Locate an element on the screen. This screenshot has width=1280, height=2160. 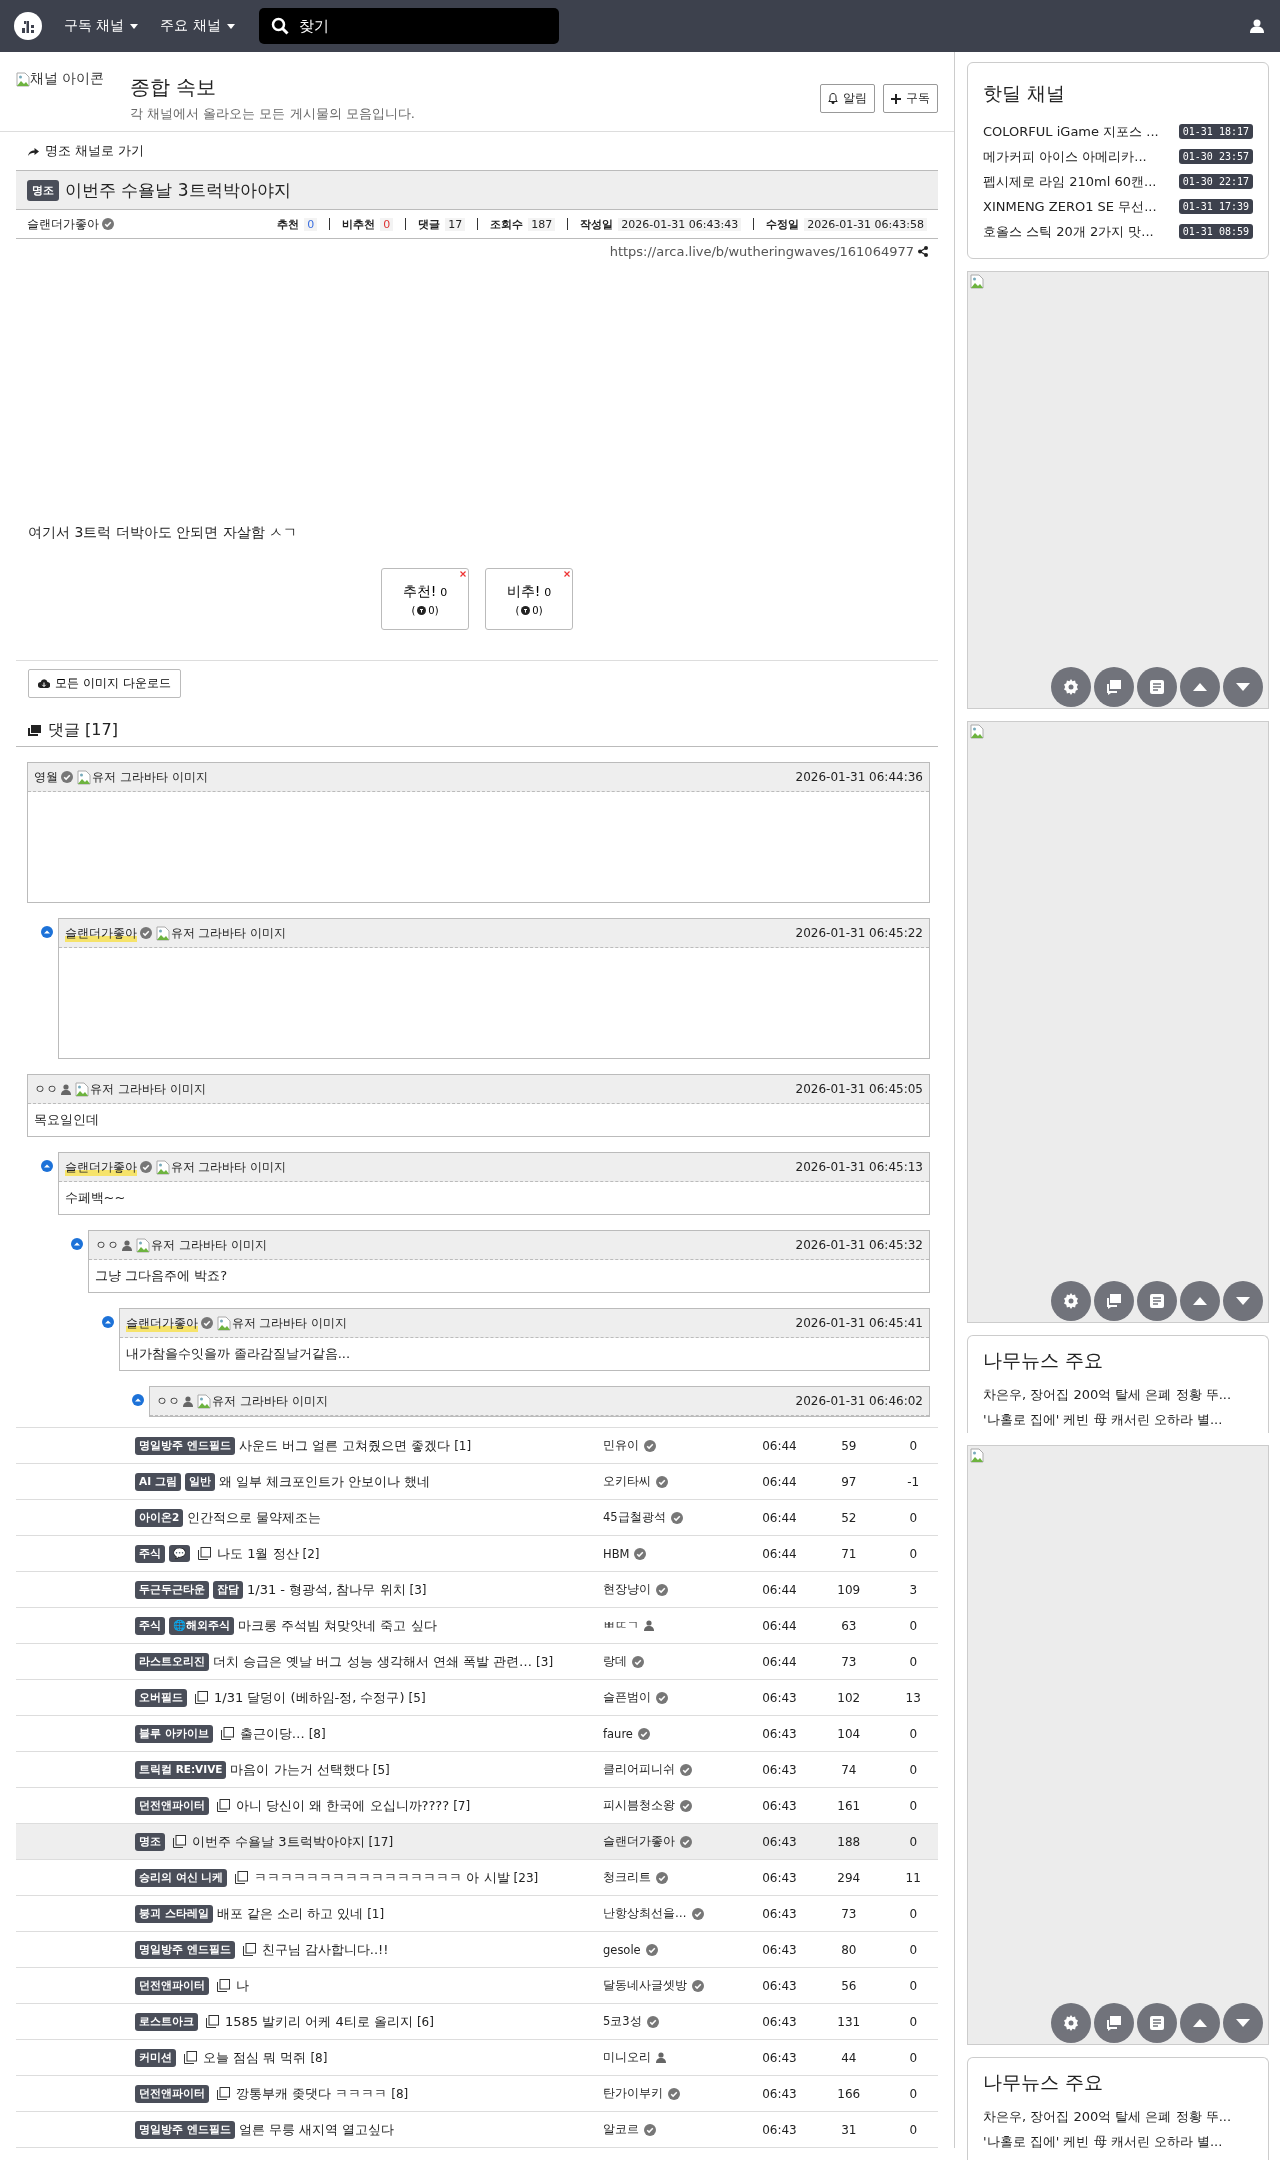
user-icon is located at coordinates (1257, 26).